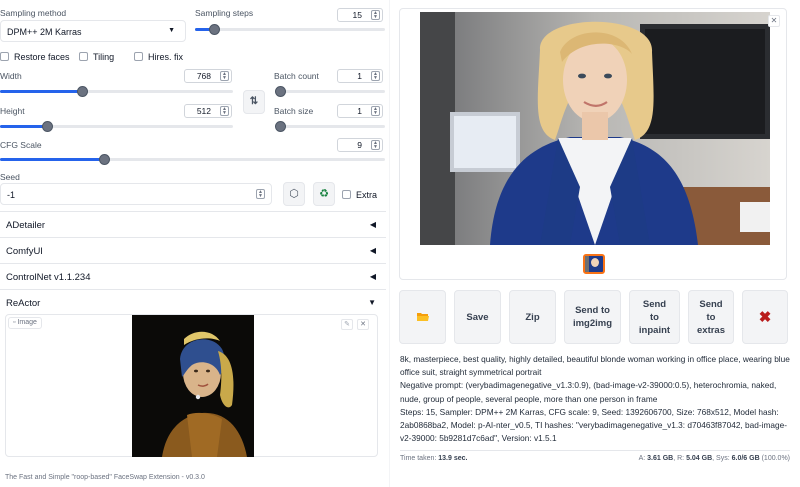 Image resolution: width=800 pixels, height=487 pixels. I want to click on width-slider, so click(116, 91).